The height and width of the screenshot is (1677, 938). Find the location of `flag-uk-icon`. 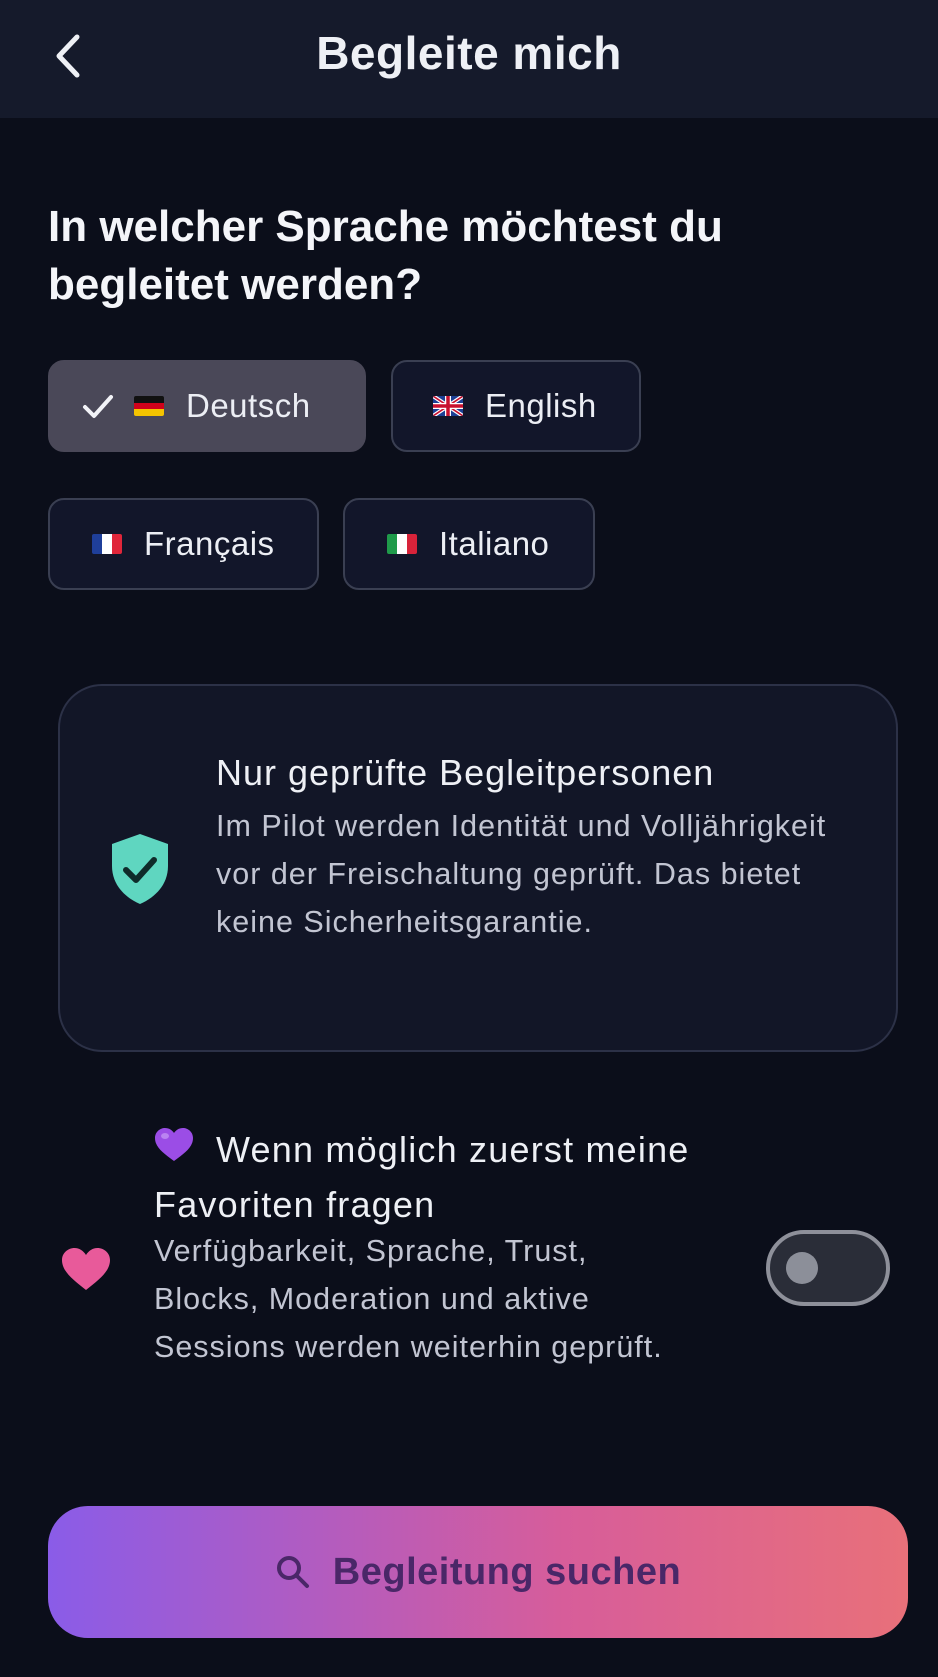

flag-uk-icon is located at coordinates (448, 406).